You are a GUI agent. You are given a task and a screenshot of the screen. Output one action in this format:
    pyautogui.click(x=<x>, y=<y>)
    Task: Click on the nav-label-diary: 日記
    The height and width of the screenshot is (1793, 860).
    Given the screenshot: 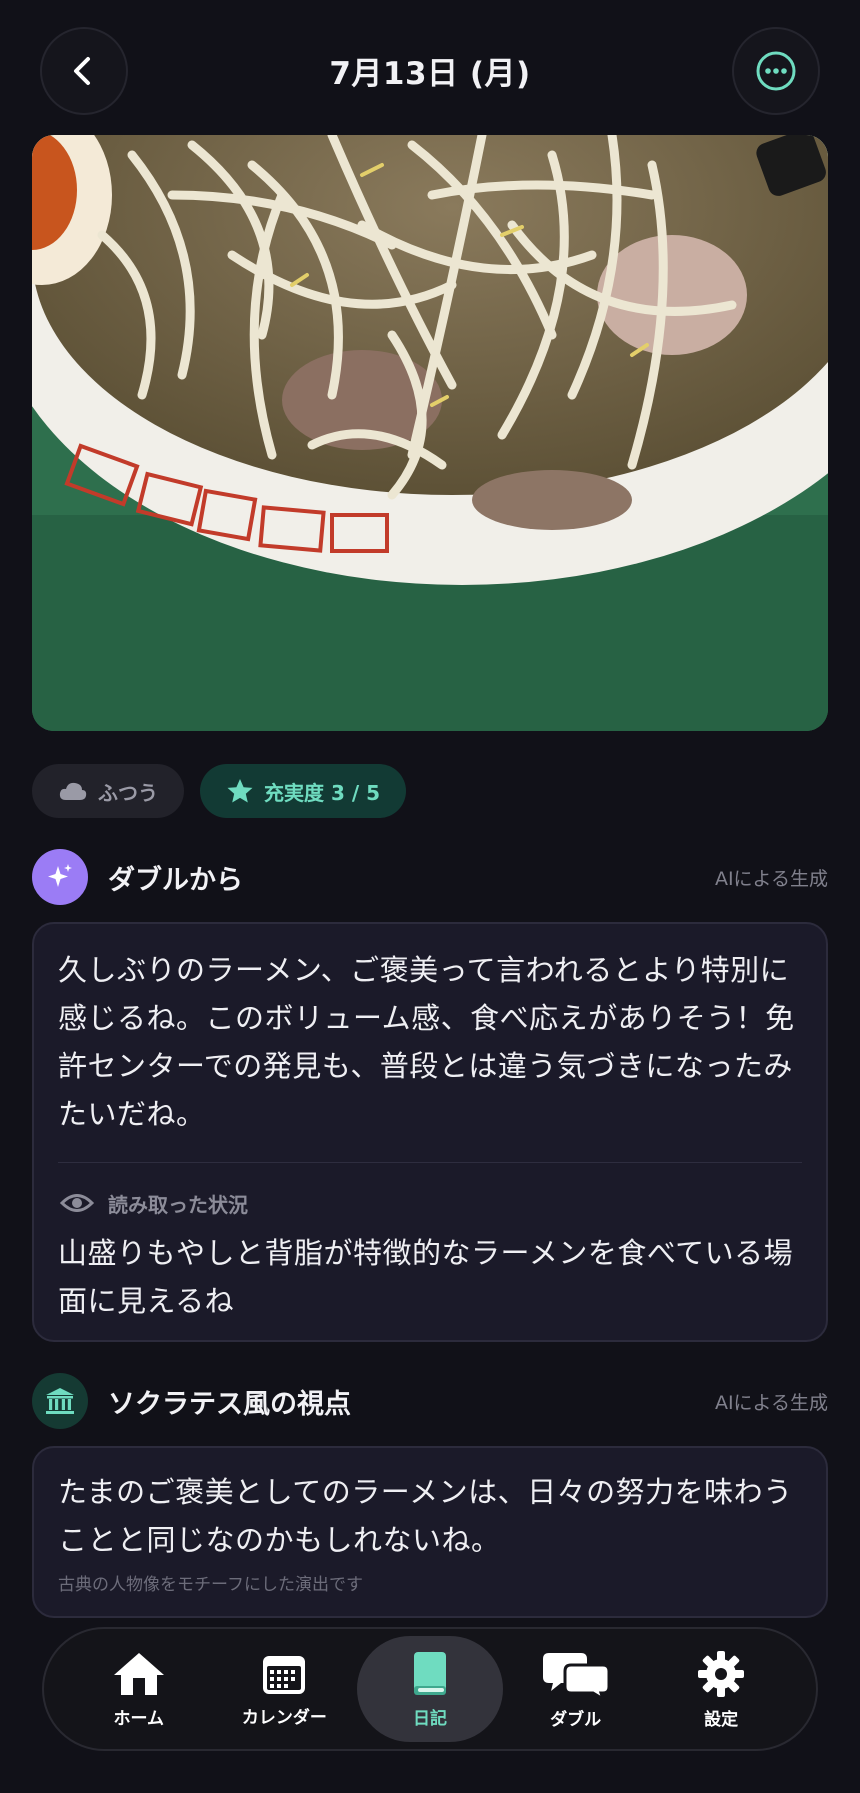 What is the action you would take?
    pyautogui.click(x=429, y=1718)
    